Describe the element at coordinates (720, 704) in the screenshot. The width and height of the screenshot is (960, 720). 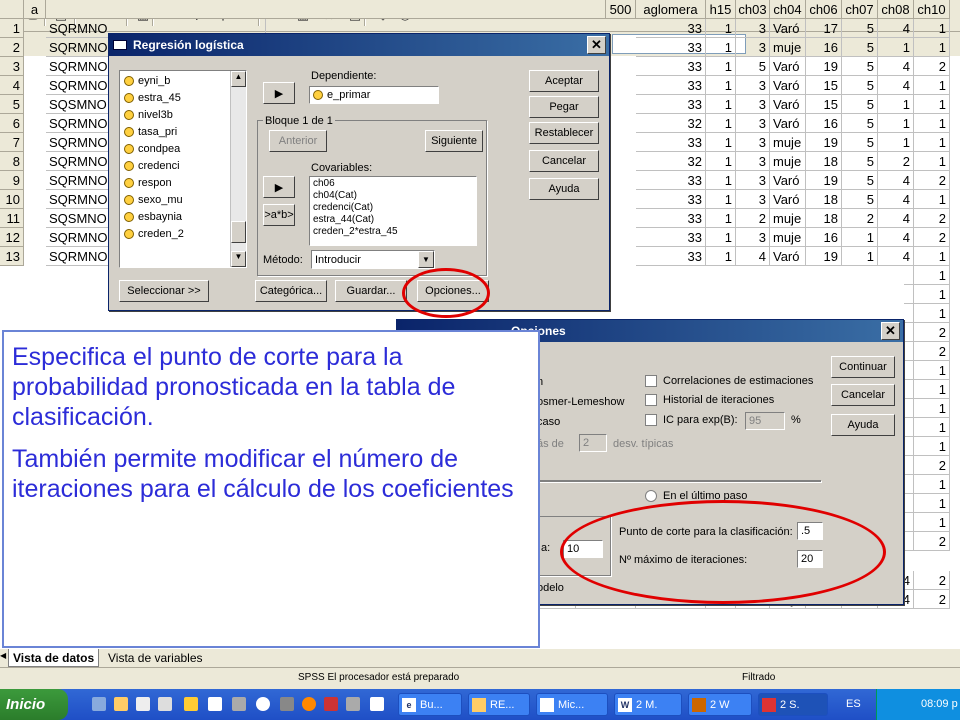
I see `taskbar-task: 2 W` at that location.